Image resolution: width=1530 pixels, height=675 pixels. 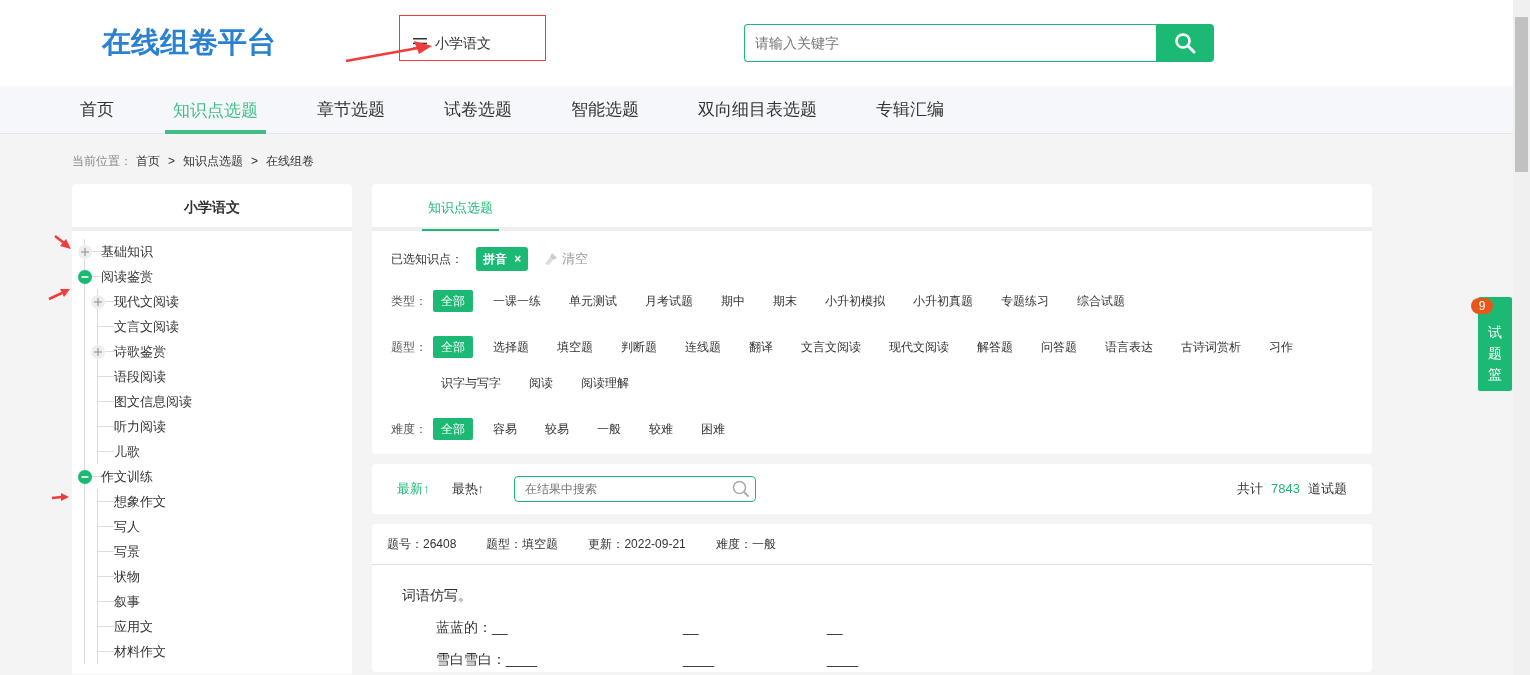 What do you see at coordinates (995, 347) in the screenshot?
I see `filter-option: 解答题` at bounding box center [995, 347].